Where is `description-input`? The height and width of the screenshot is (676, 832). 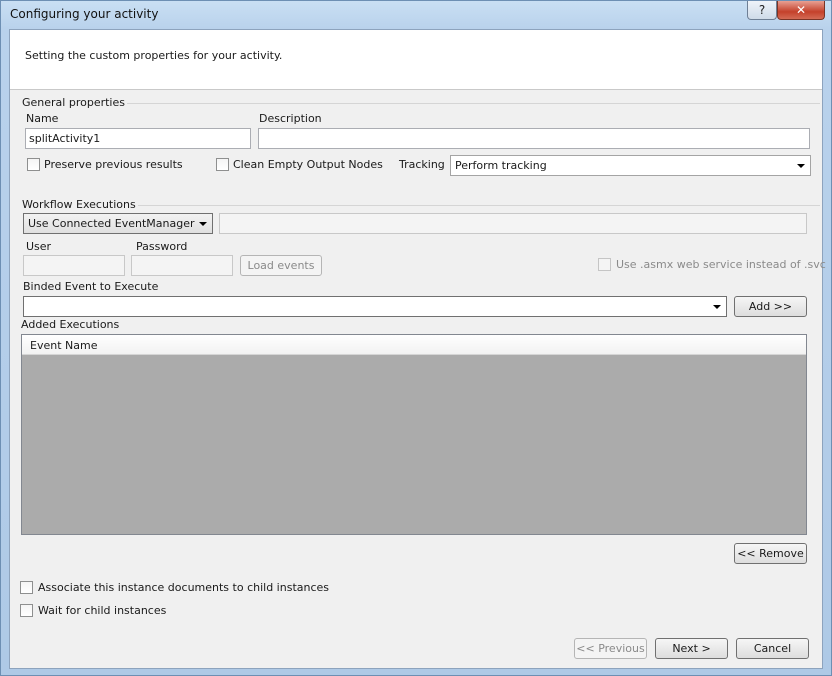
description-input is located at coordinates (534, 138).